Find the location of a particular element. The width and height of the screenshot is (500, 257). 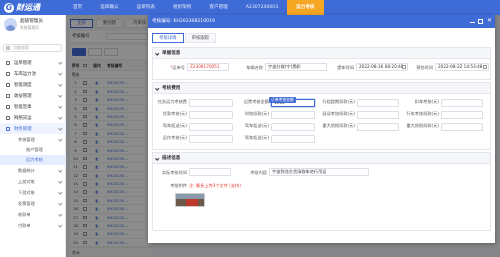

sidebar-item-label: 收益管理 is located at coordinates (23, 96).